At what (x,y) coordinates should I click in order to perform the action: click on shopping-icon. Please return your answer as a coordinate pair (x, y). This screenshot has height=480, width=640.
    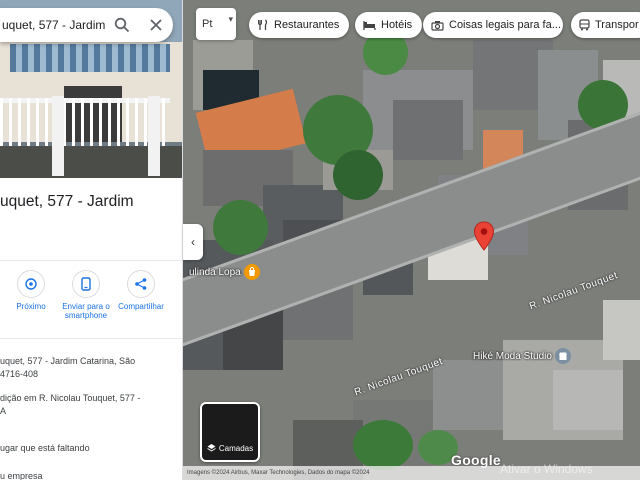
    Looking at the image, I should click on (251, 272).